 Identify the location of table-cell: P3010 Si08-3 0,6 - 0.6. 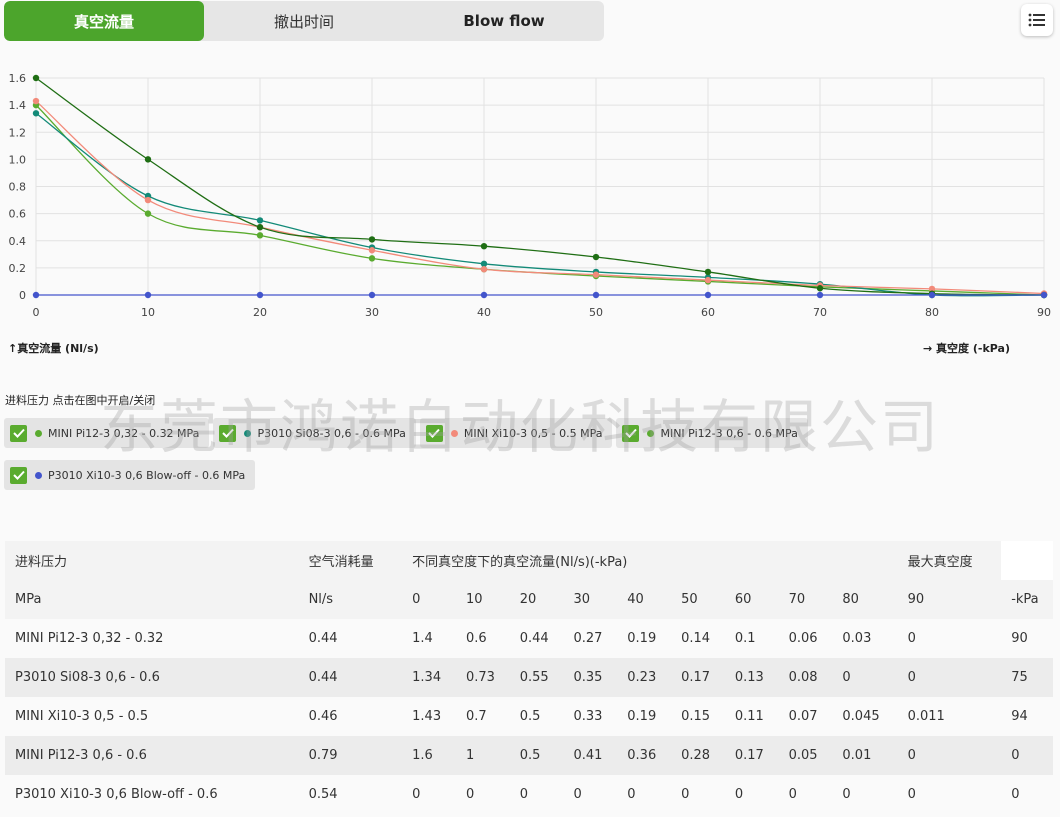
(87, 677).